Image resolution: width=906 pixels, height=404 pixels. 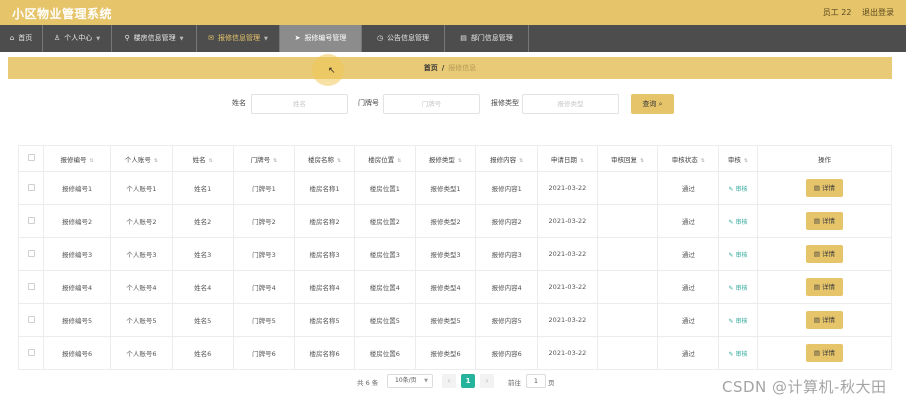 I want to click on col-header: 楼房名称 ⇅, so click(x=324, y=158).